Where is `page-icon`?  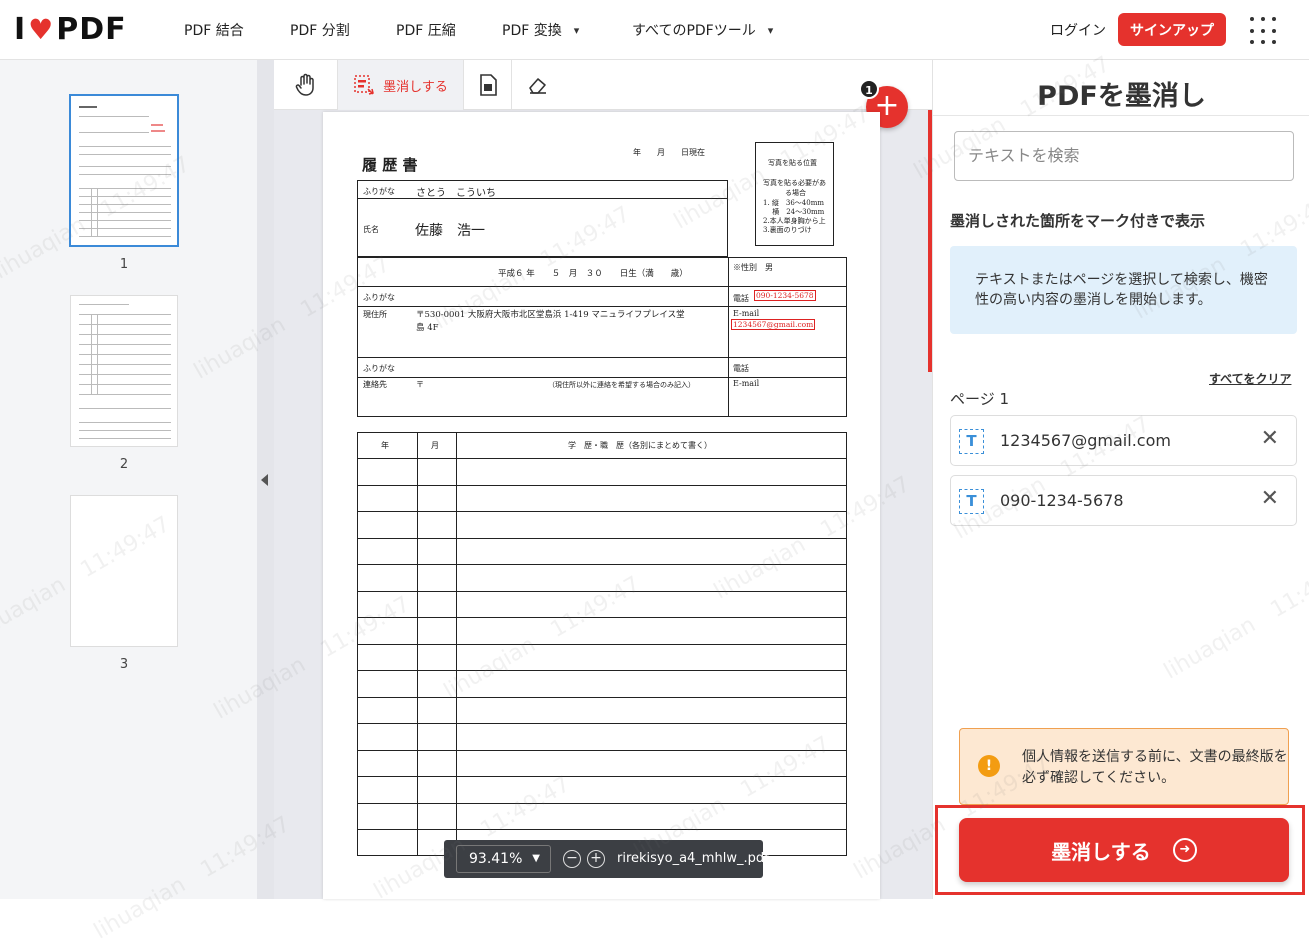 page-icon is located at coordinates (488, 85).